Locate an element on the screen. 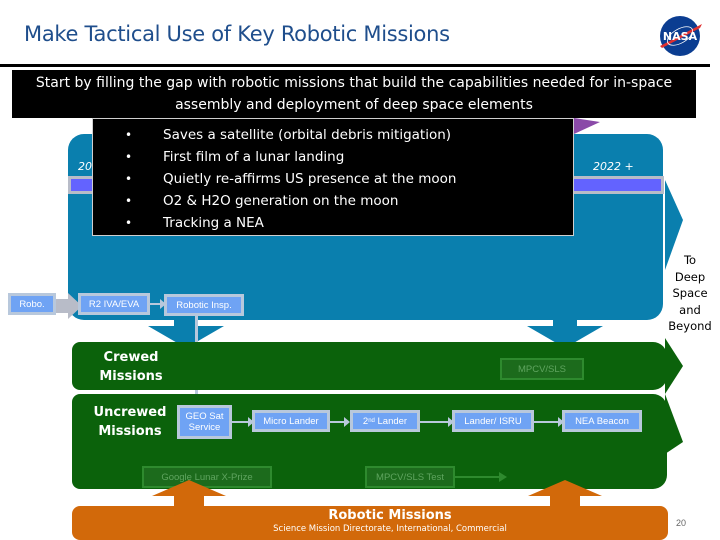 Image resolution: width=720 pixels, height=540 pixels. nea-beacon-box: NEA Beacon is located at coordinates (602, 421).